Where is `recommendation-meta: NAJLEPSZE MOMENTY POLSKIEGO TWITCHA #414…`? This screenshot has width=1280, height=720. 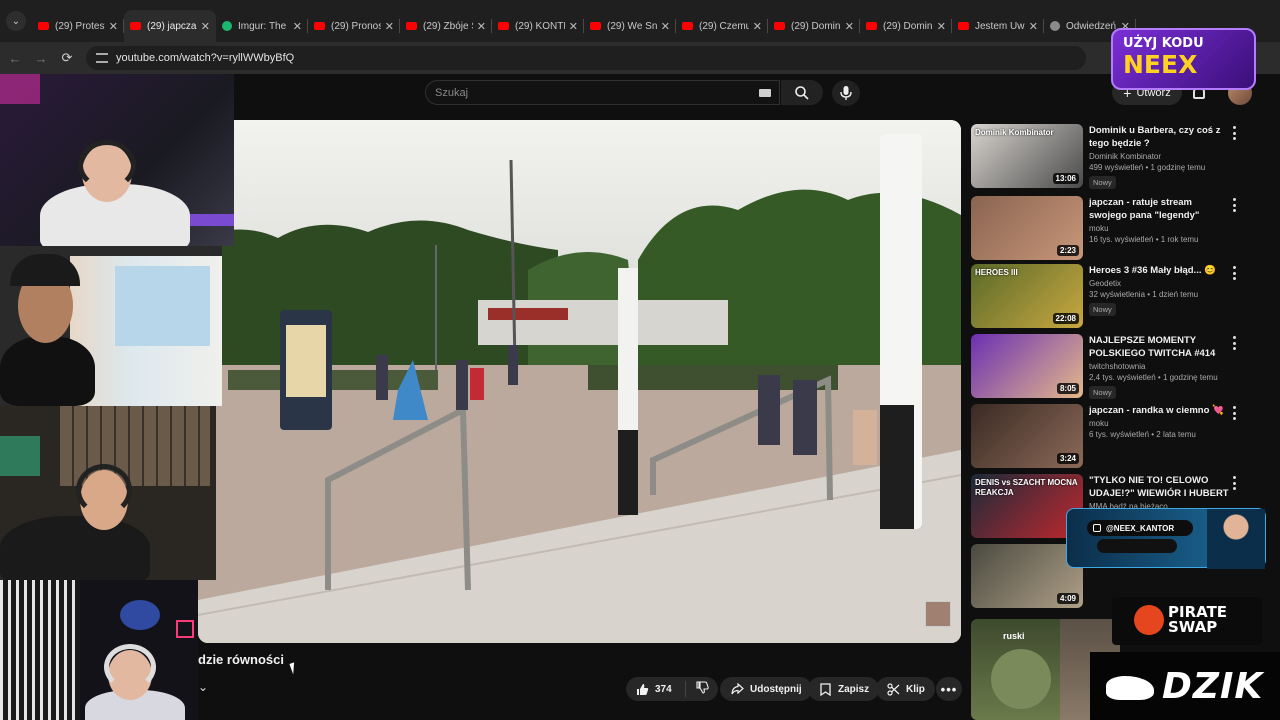
recommendation-meta: NAJLEPSZE MOMENTY POLSKIEGO TWITCHA #414… is located at coordinates (1159, 367).